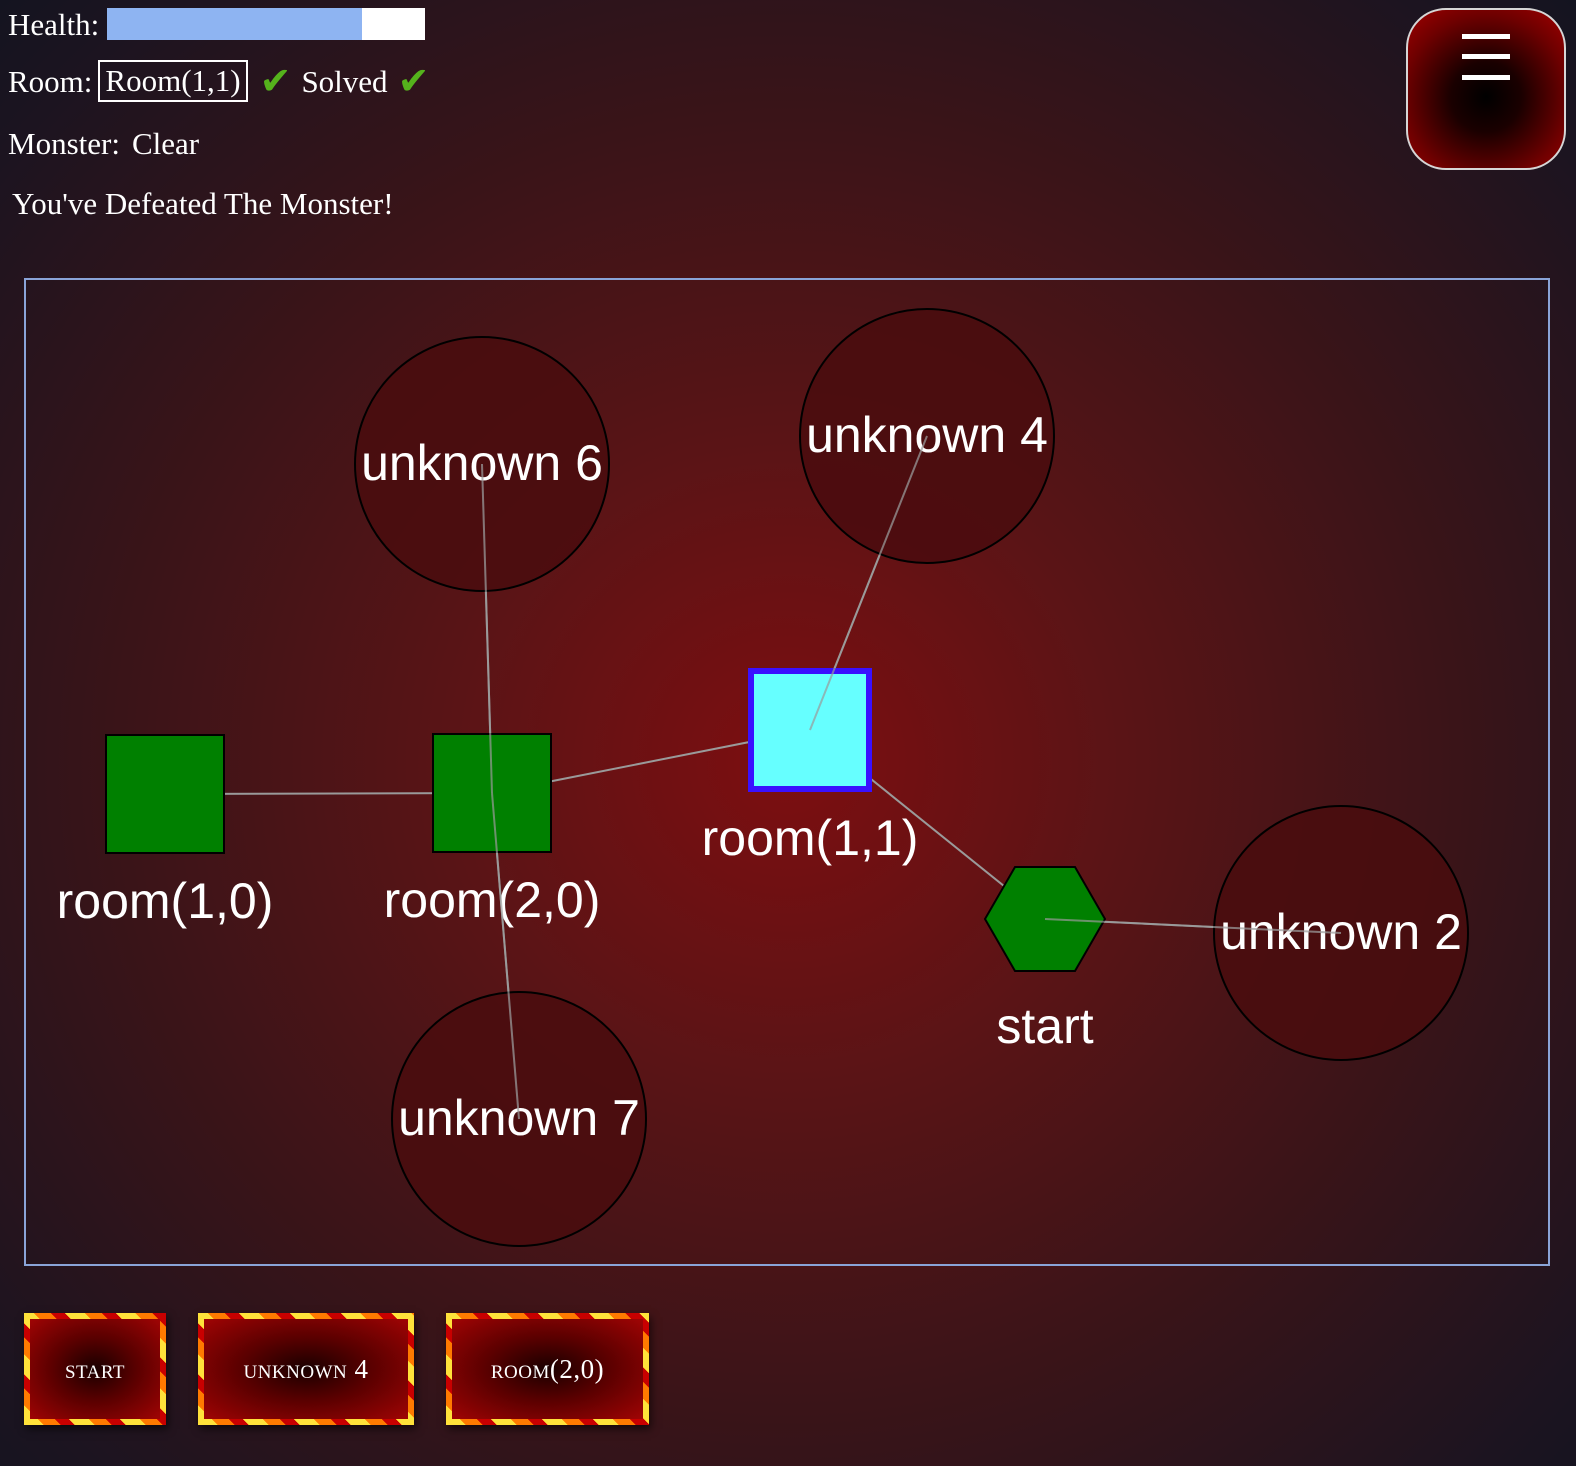  I want to click on room-row: Room: Room(1,1) ✔ Solved ✔, so click(218, 81).